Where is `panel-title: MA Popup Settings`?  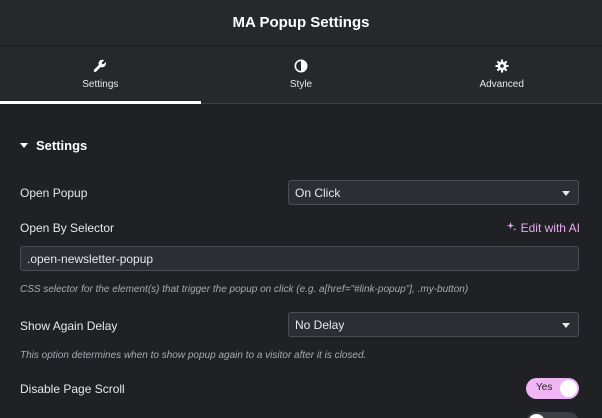
panel-title: MA Popup Settings is located at coordinates (301, 22).